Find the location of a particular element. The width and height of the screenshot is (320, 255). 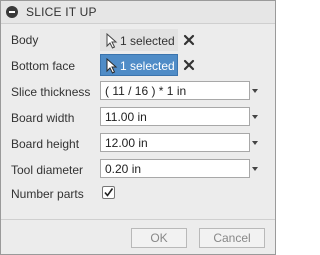

dialog-titlebar: SLICE IT UP is located at coordinates (138, 12).